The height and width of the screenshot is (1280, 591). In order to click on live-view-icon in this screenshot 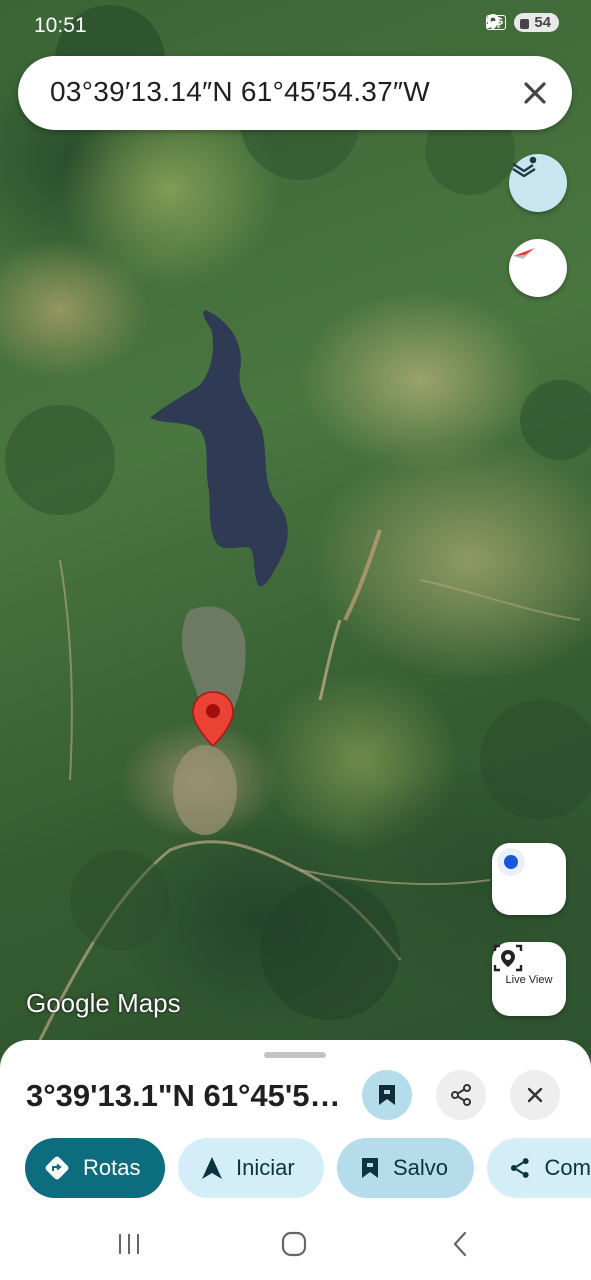, I will do `click(508, 958)`.